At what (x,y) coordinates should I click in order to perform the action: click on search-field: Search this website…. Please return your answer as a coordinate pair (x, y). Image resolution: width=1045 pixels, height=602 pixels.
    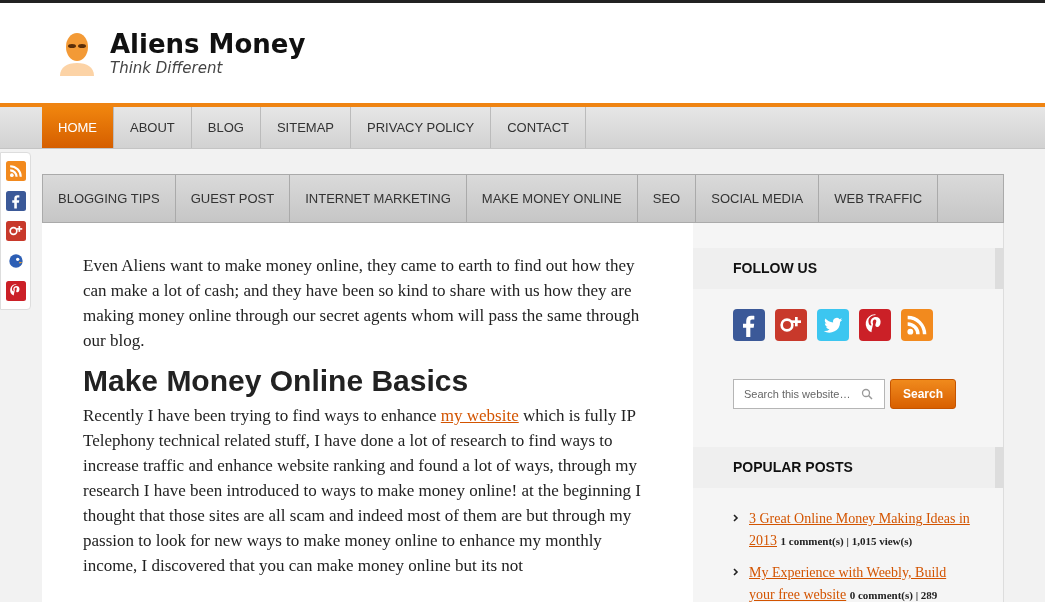
    Looking at the image, I should click on (809, 394).